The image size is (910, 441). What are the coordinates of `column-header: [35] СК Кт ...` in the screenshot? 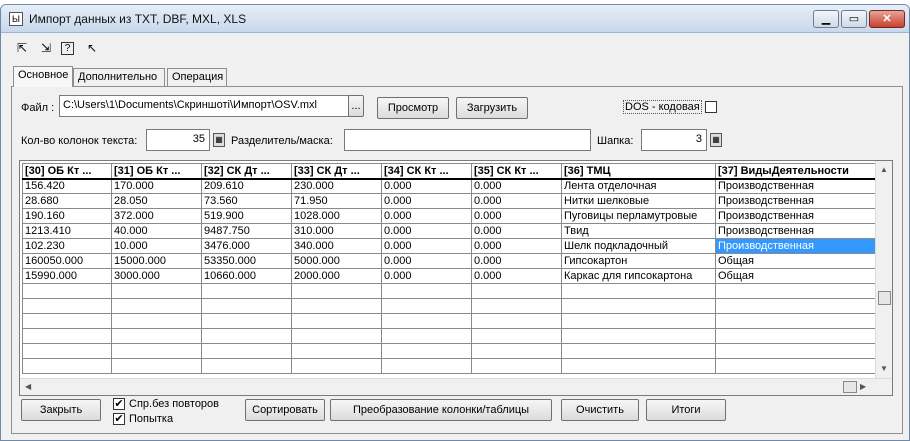 It's located at (516, 171).